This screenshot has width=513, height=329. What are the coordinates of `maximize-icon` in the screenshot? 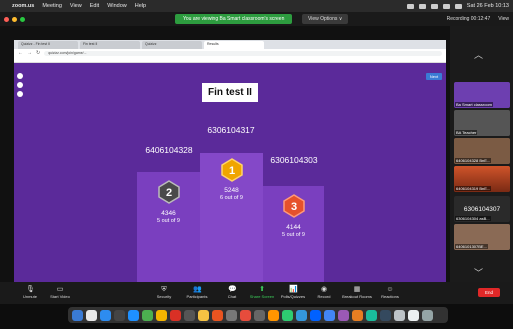 It's located at (22, 19).